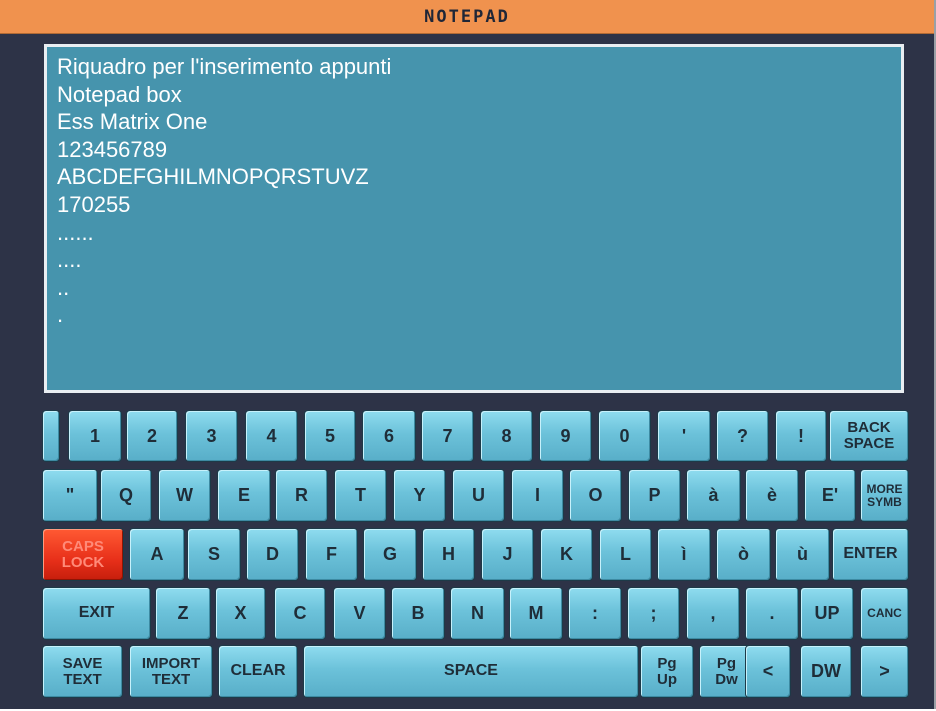  I want to click on q-key: Q, so click(126, 495).